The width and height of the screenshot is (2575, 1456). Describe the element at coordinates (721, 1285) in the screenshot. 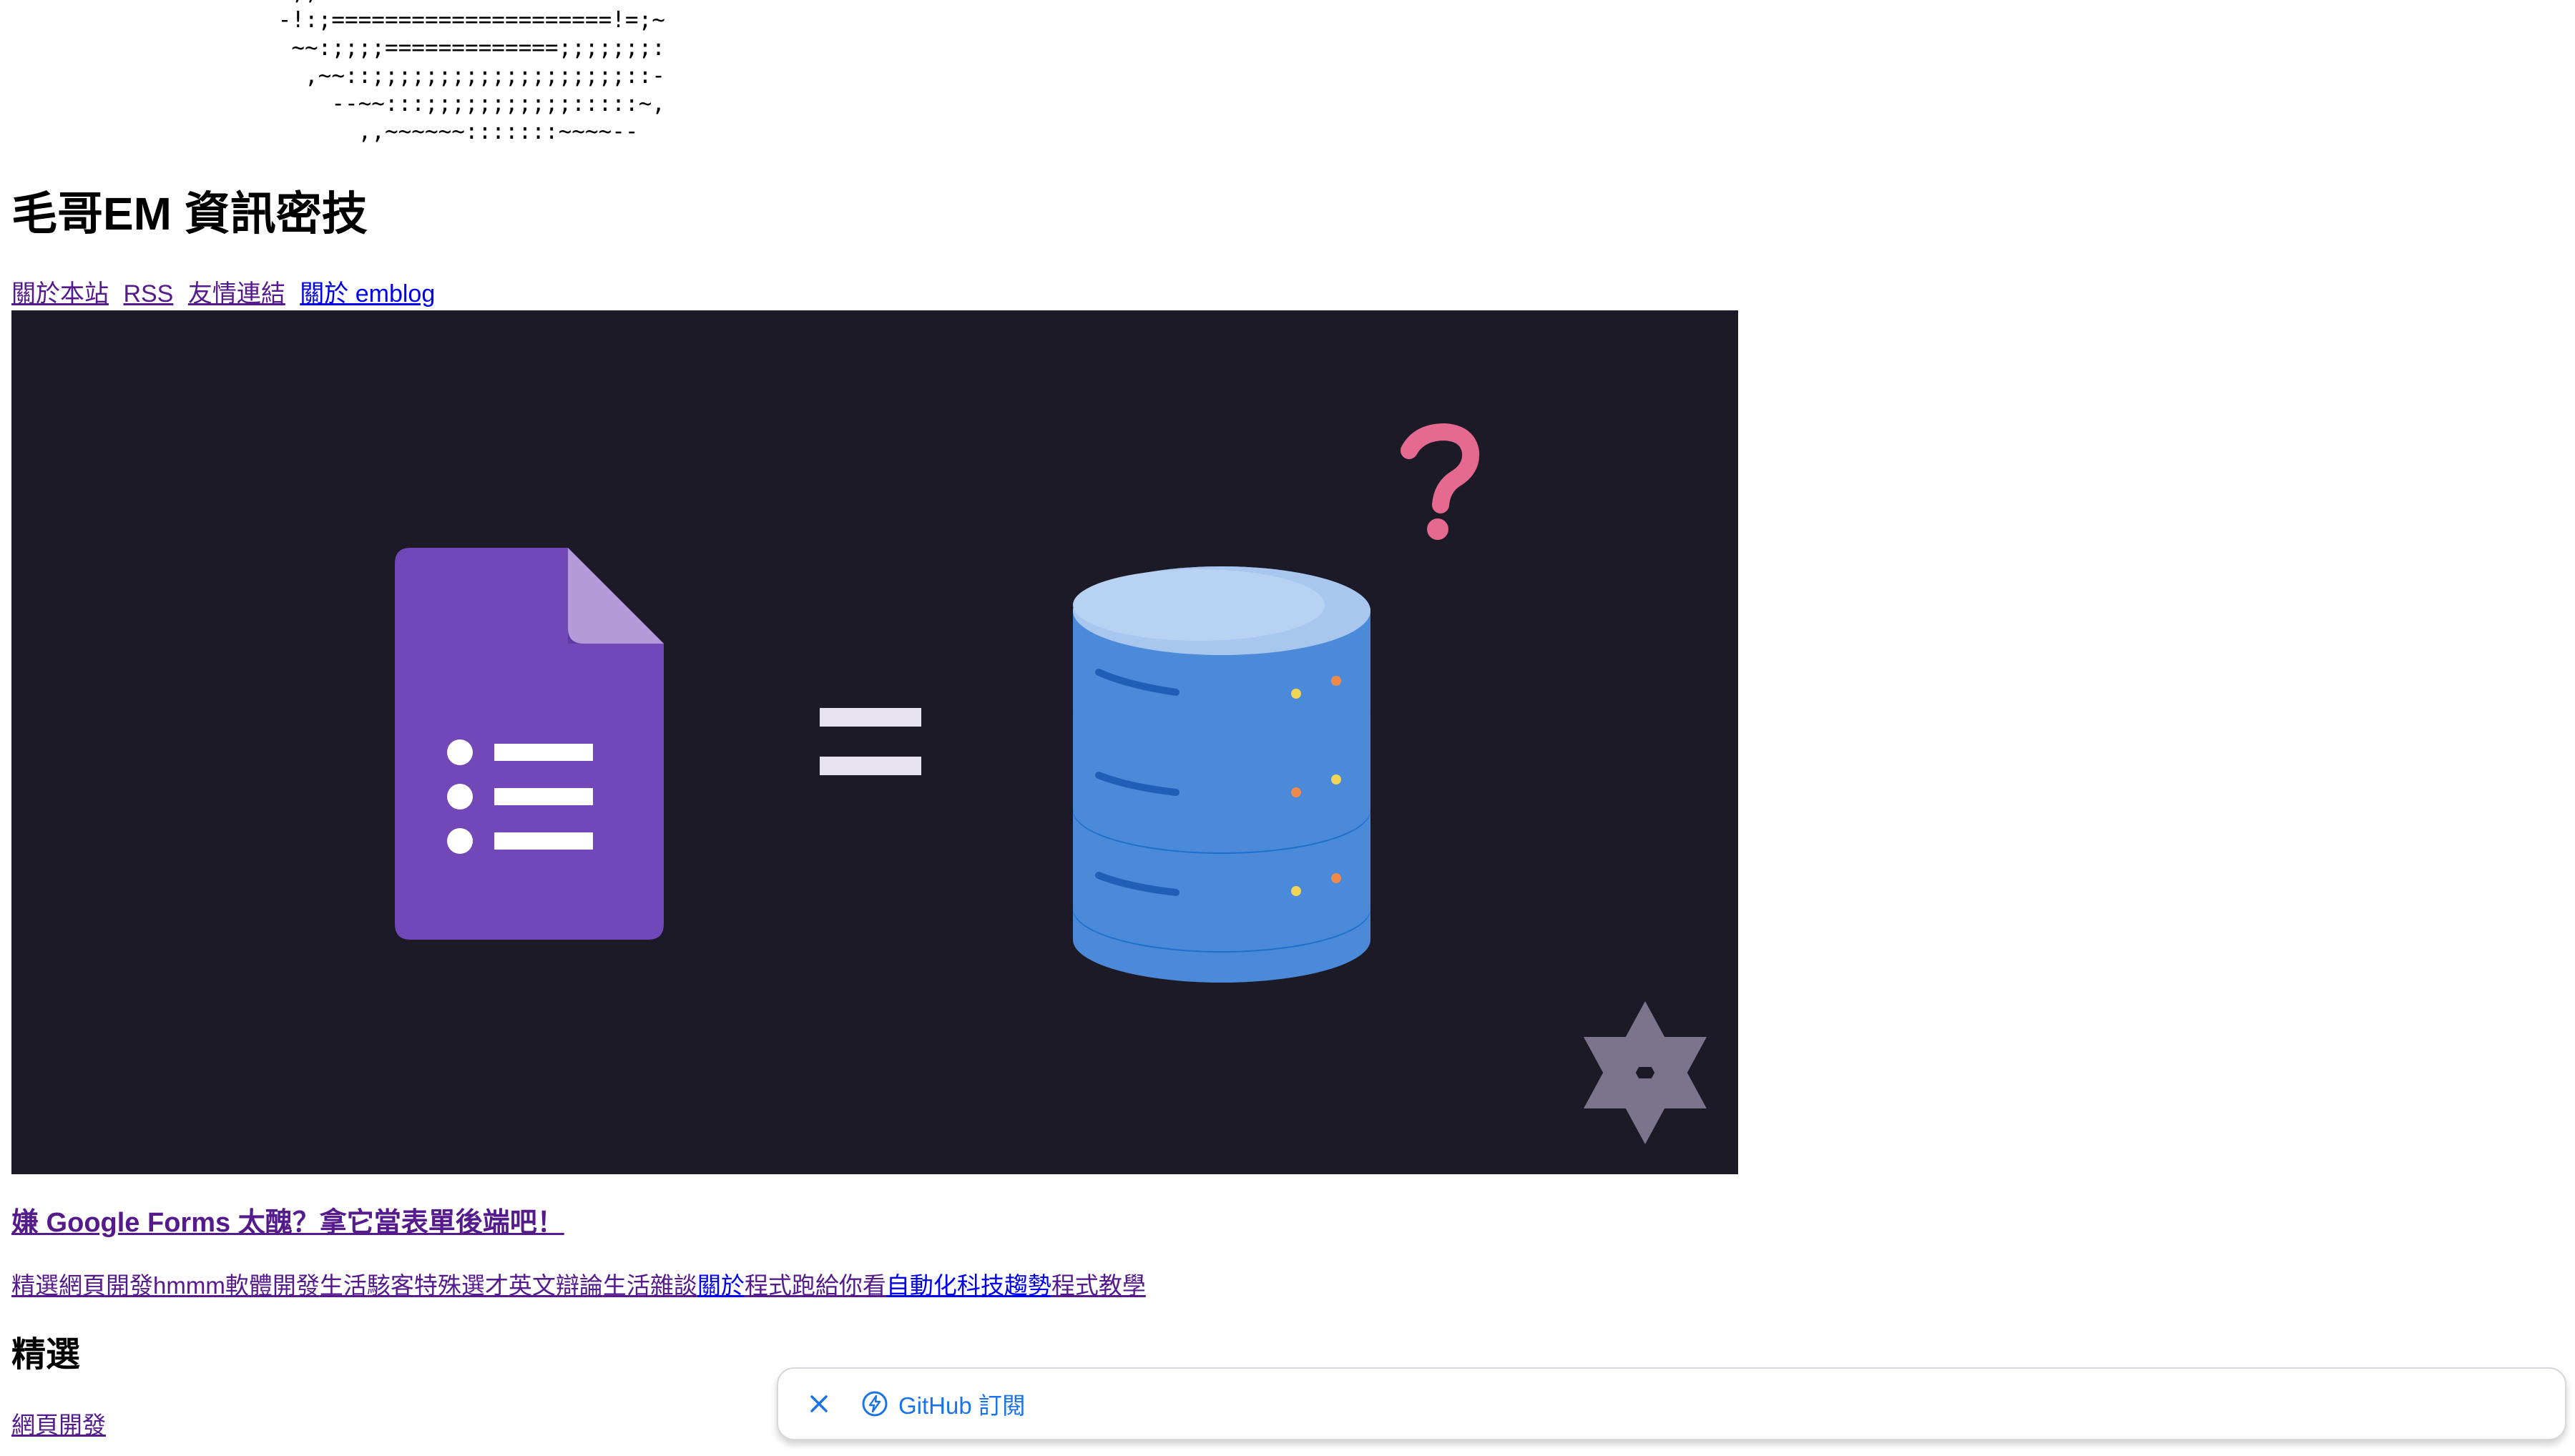

I see `category-link: 關於` at that location.